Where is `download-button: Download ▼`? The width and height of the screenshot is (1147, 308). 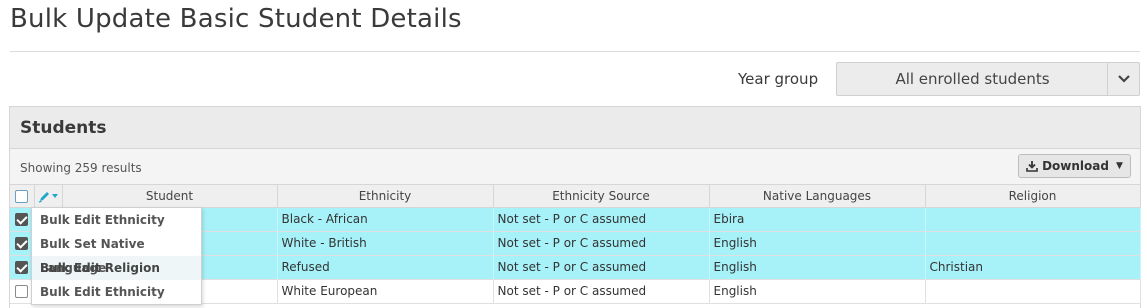 download-button: Download ▼ is located at coordinates (1074, 166).